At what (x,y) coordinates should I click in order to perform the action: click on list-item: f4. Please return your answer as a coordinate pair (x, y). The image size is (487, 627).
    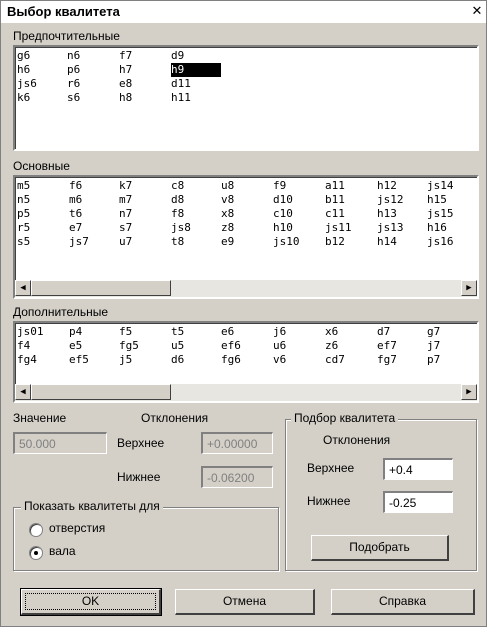
    Looking at the image, I should click on (23, 346).